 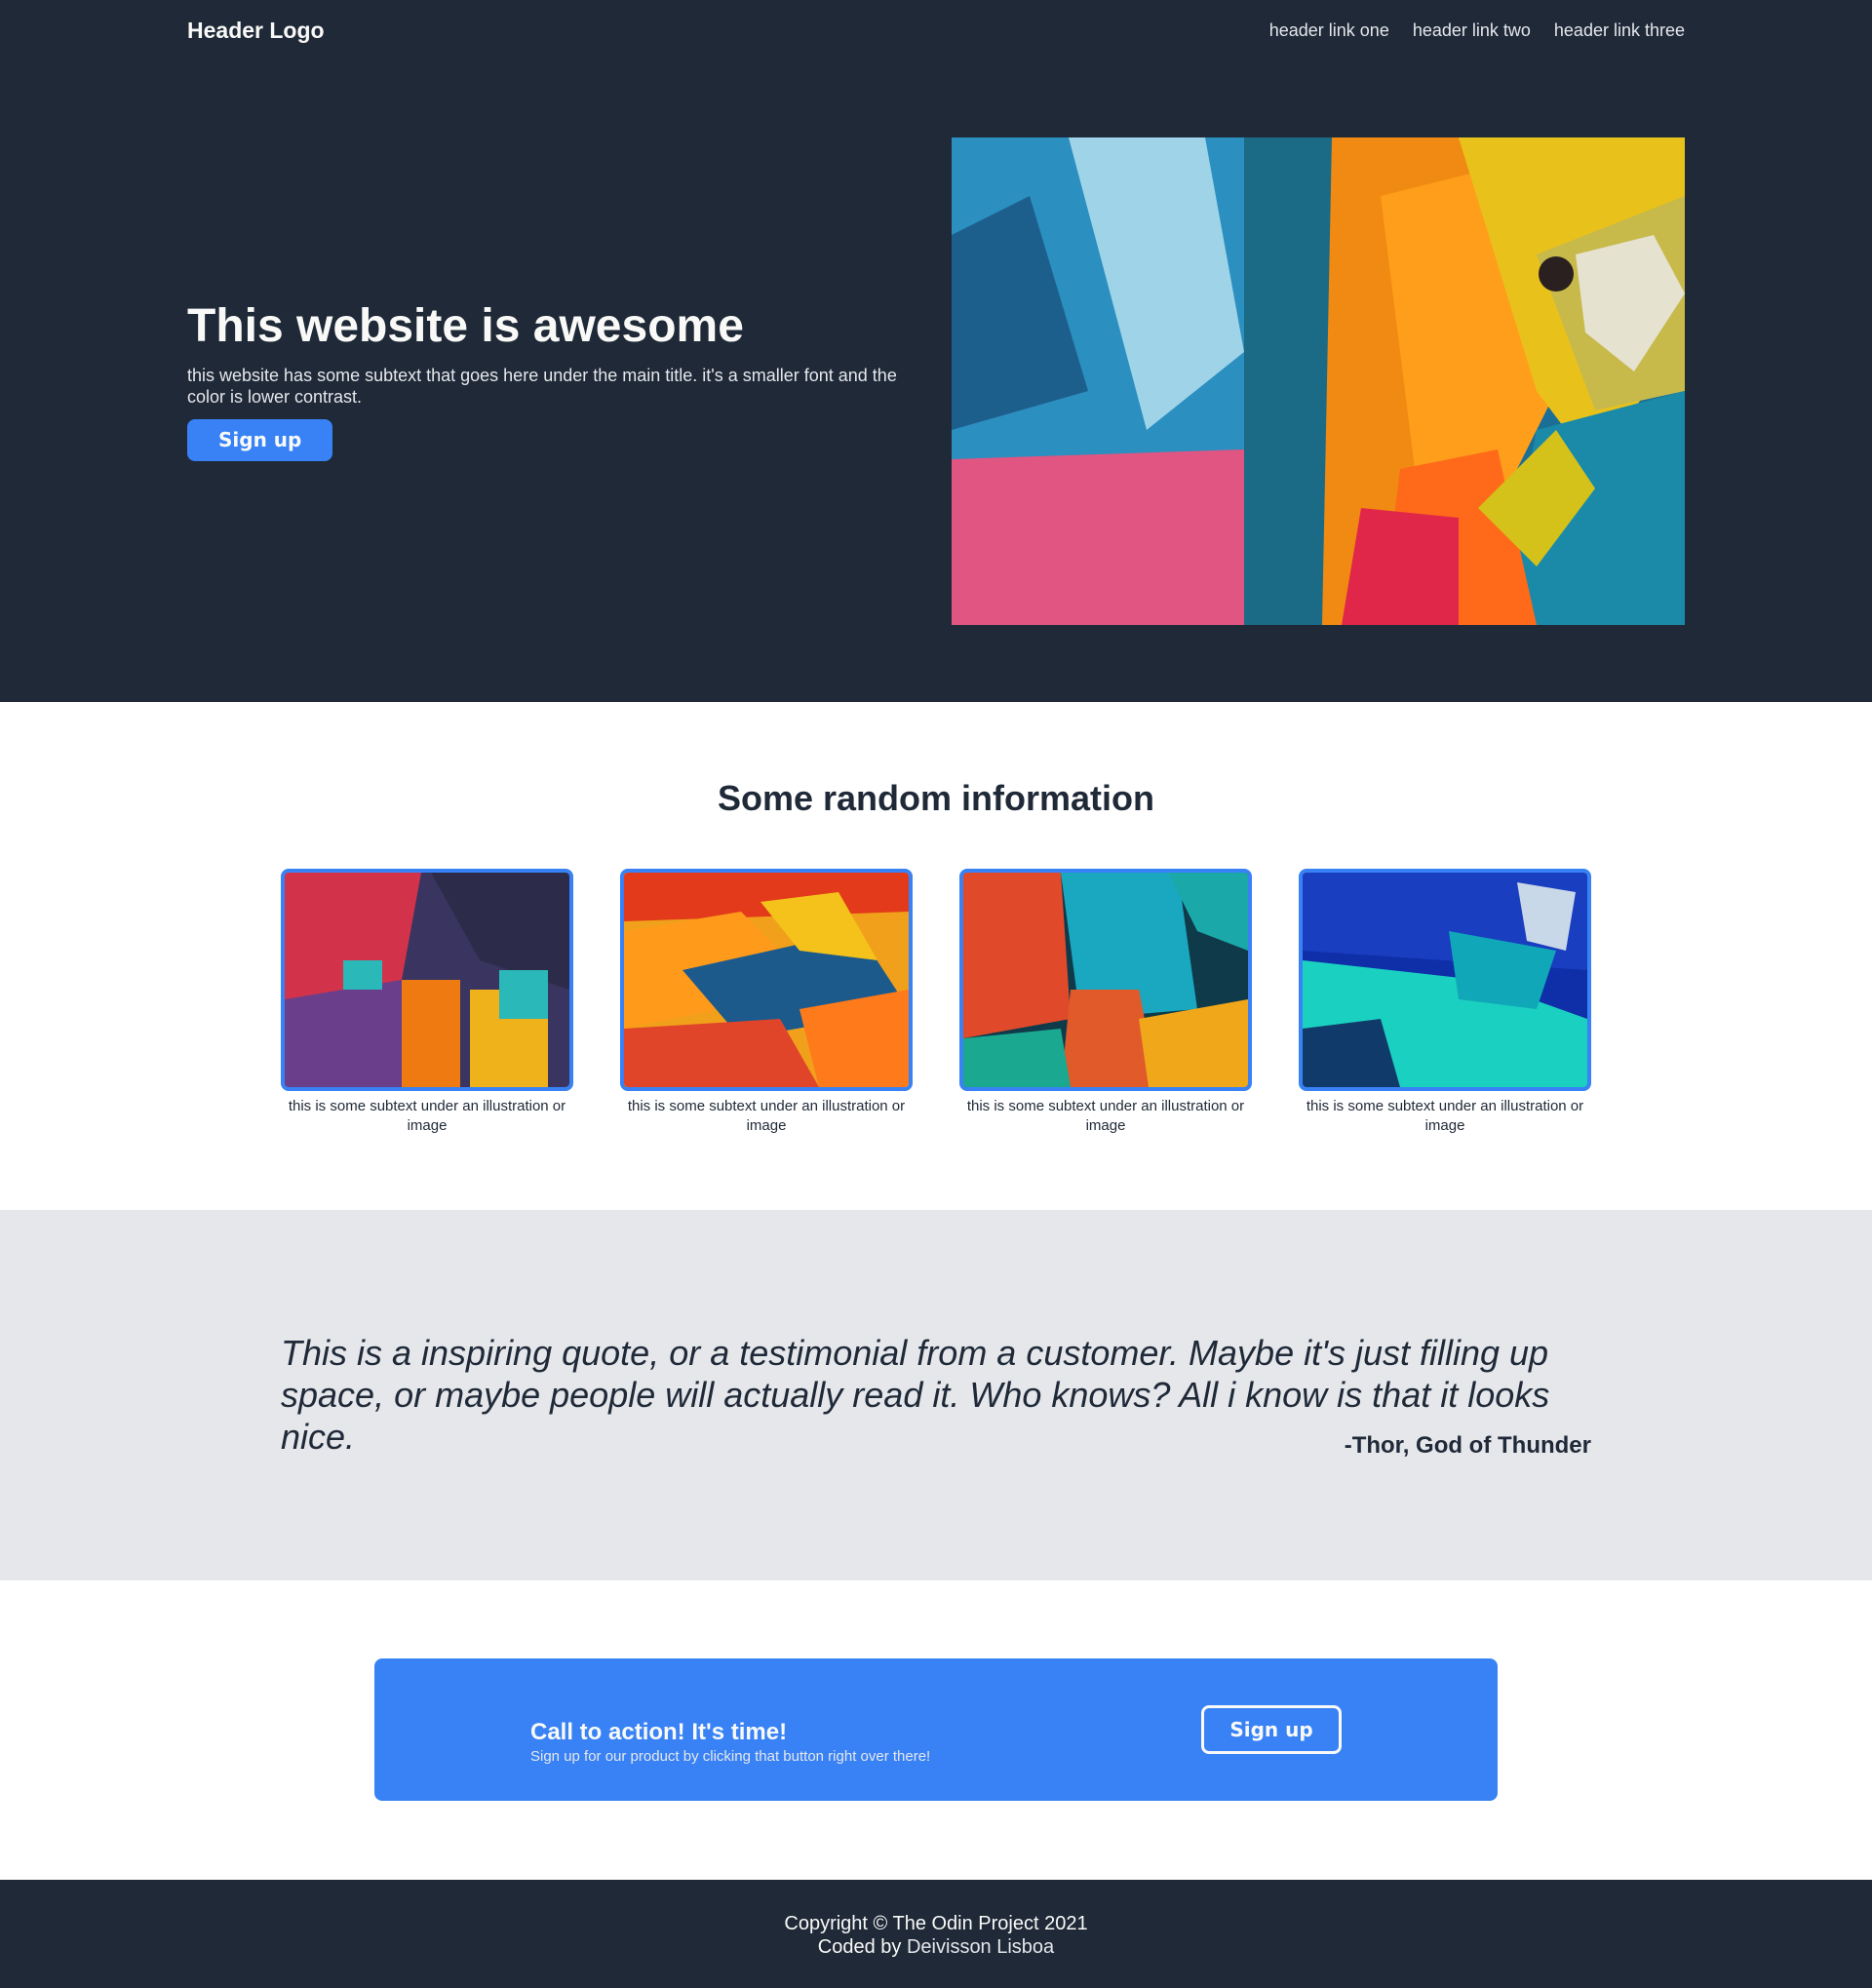 What do you see at coordinates (256, 31) in the screenshot?
I see `header-logo: Header Logo` at bounding box center [256, 31].